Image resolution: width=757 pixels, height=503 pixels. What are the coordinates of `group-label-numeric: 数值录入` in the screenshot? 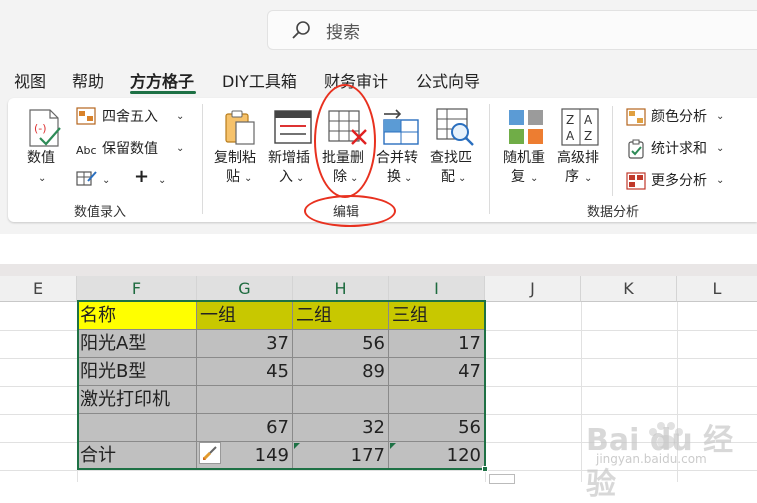 It's located at (100, 212).